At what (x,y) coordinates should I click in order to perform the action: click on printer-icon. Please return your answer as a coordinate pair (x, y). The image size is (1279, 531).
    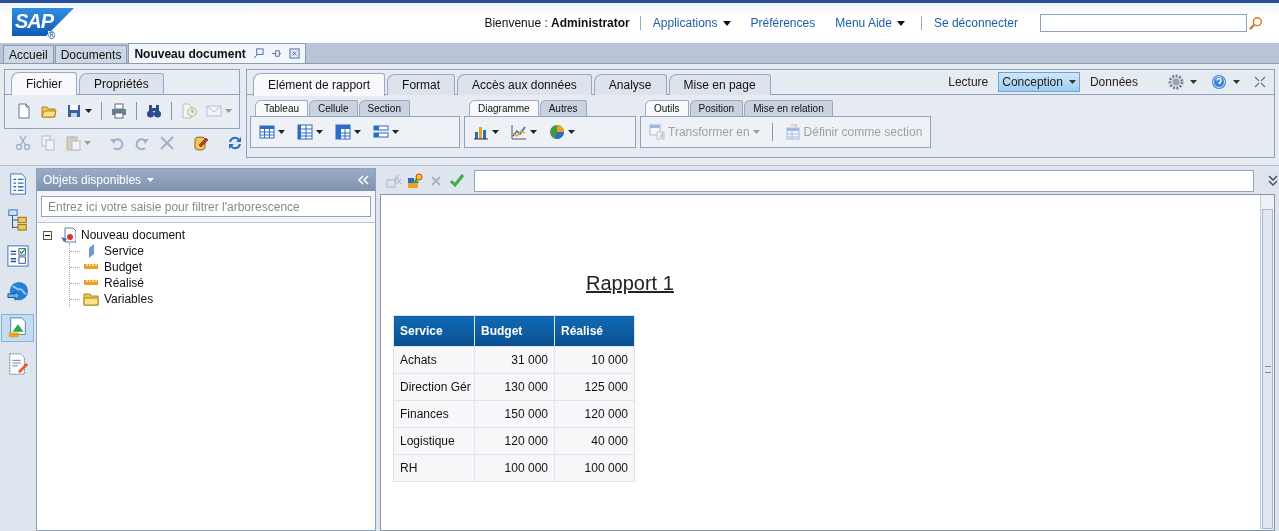
    Looking at the image, I should click on (119, 111).